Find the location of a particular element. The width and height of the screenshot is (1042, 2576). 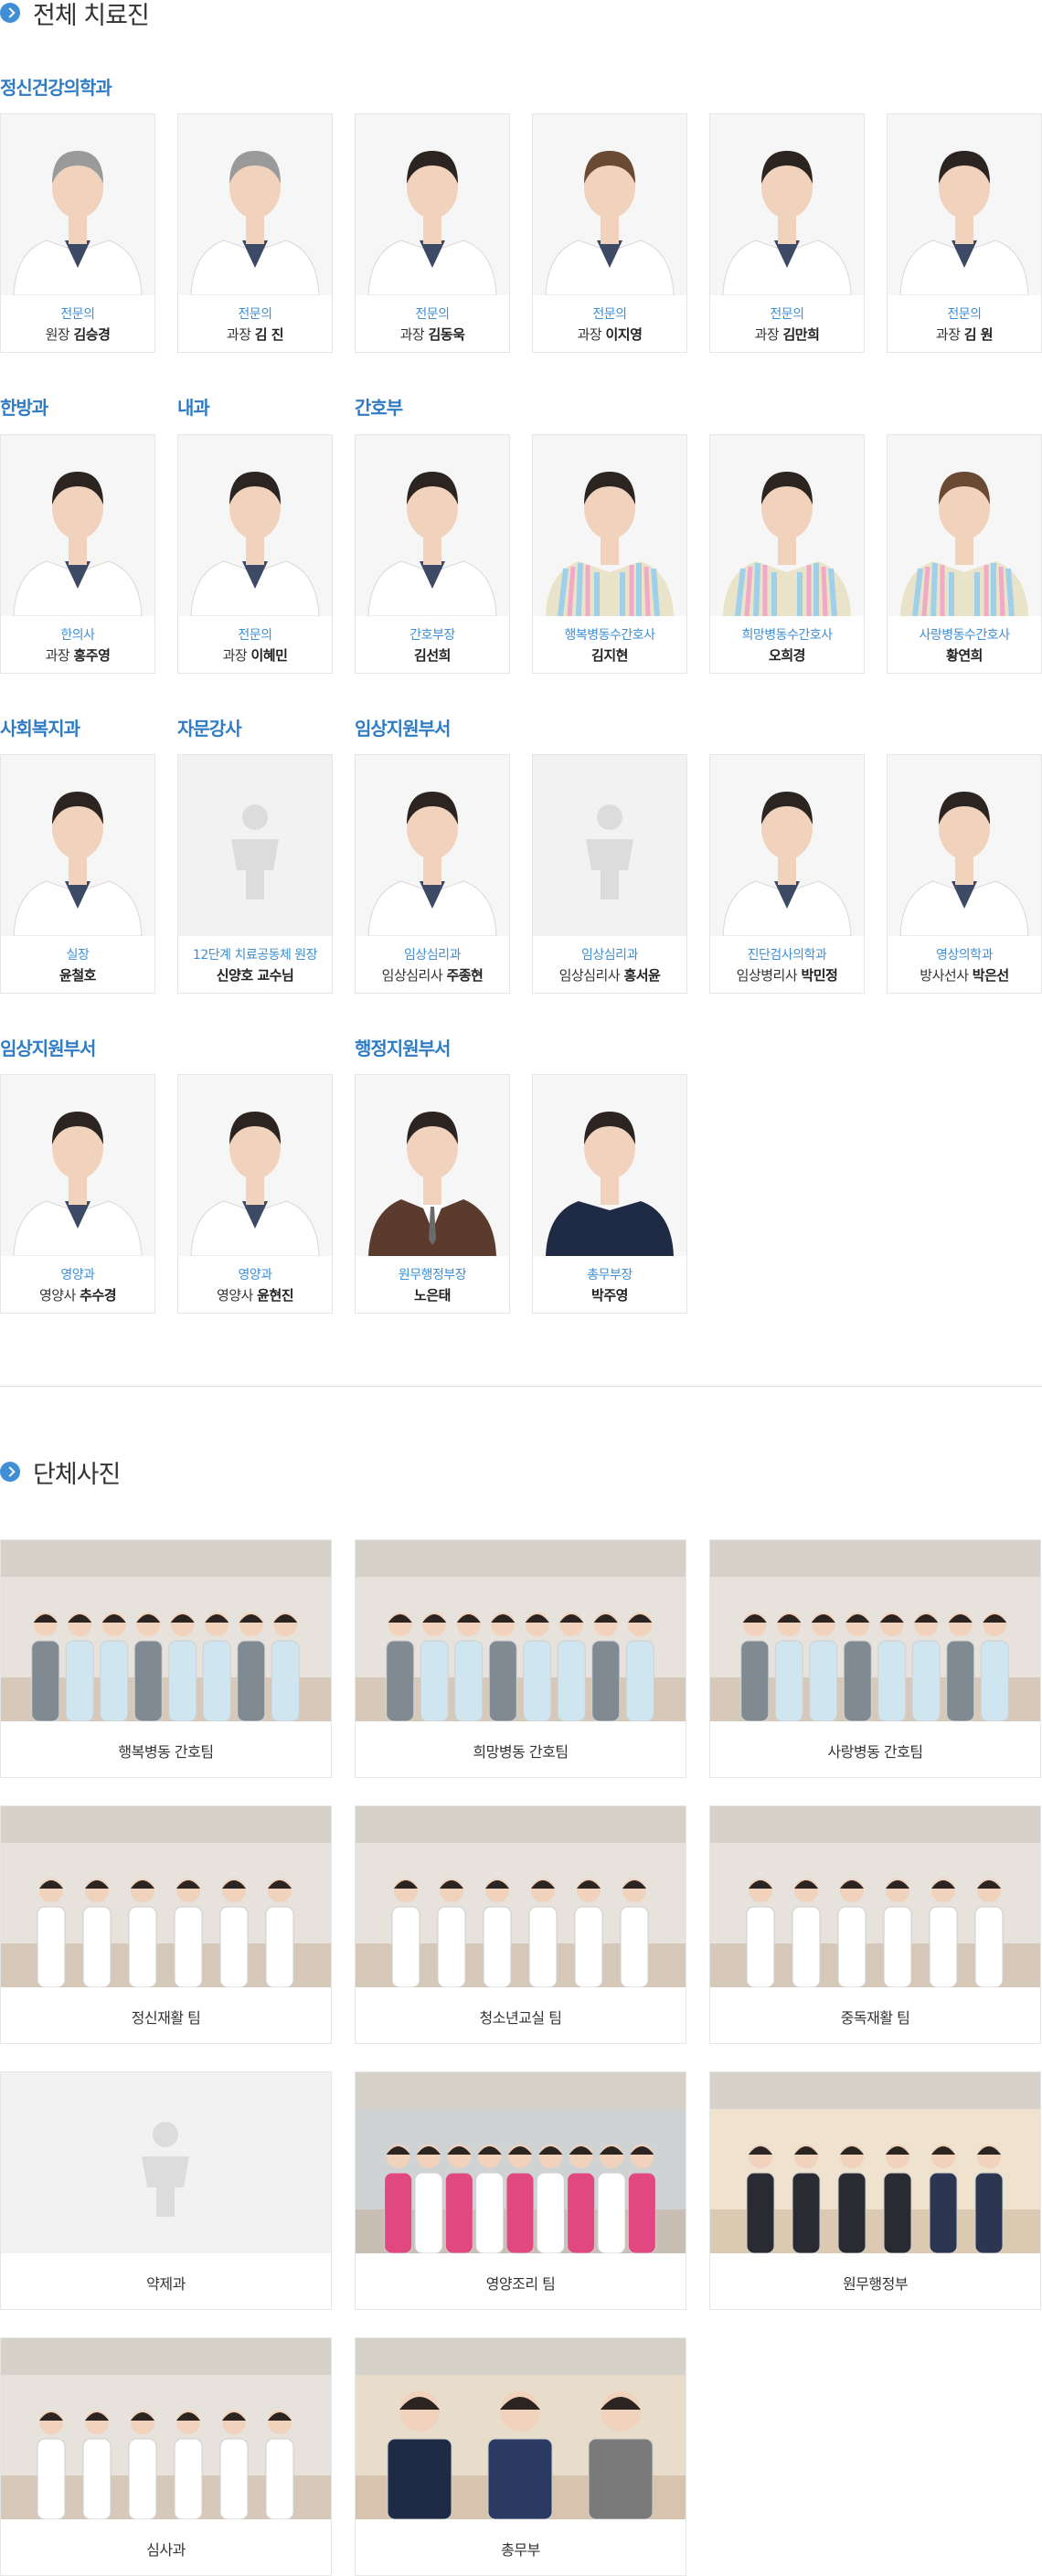

group-photo-card: 심사과 is located at coordinates (166, 2456).